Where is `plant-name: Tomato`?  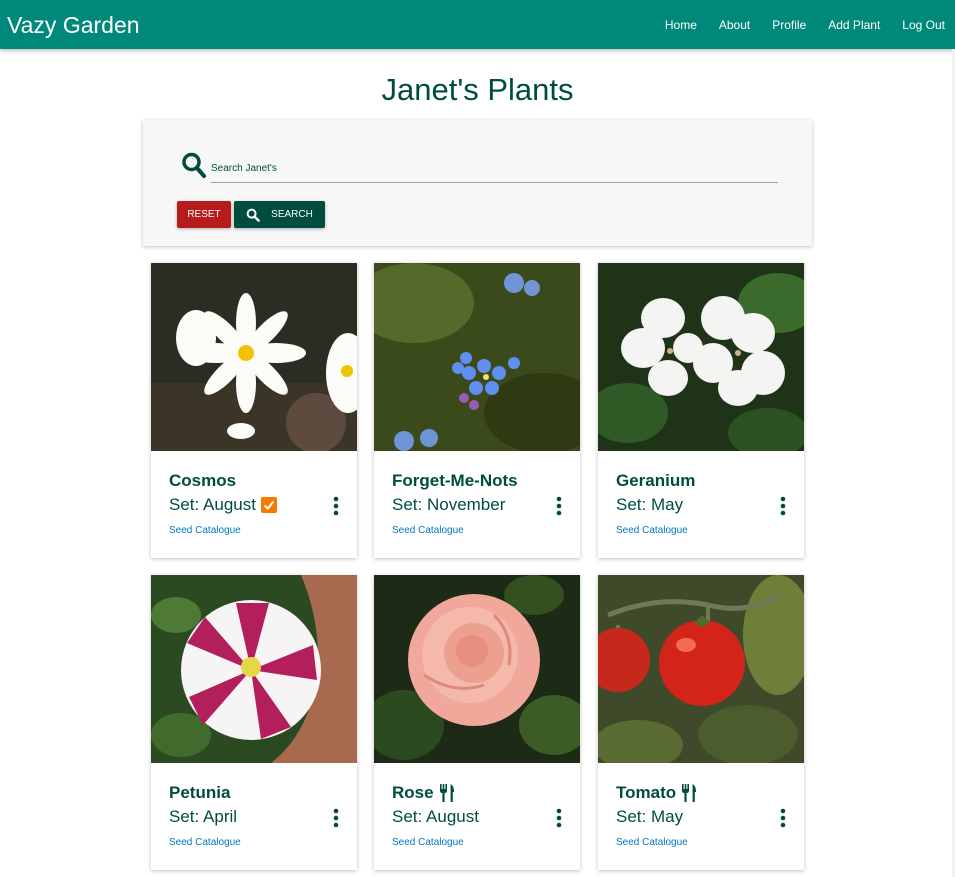
plant-name: Tomato is located at coordinates (656, 793).